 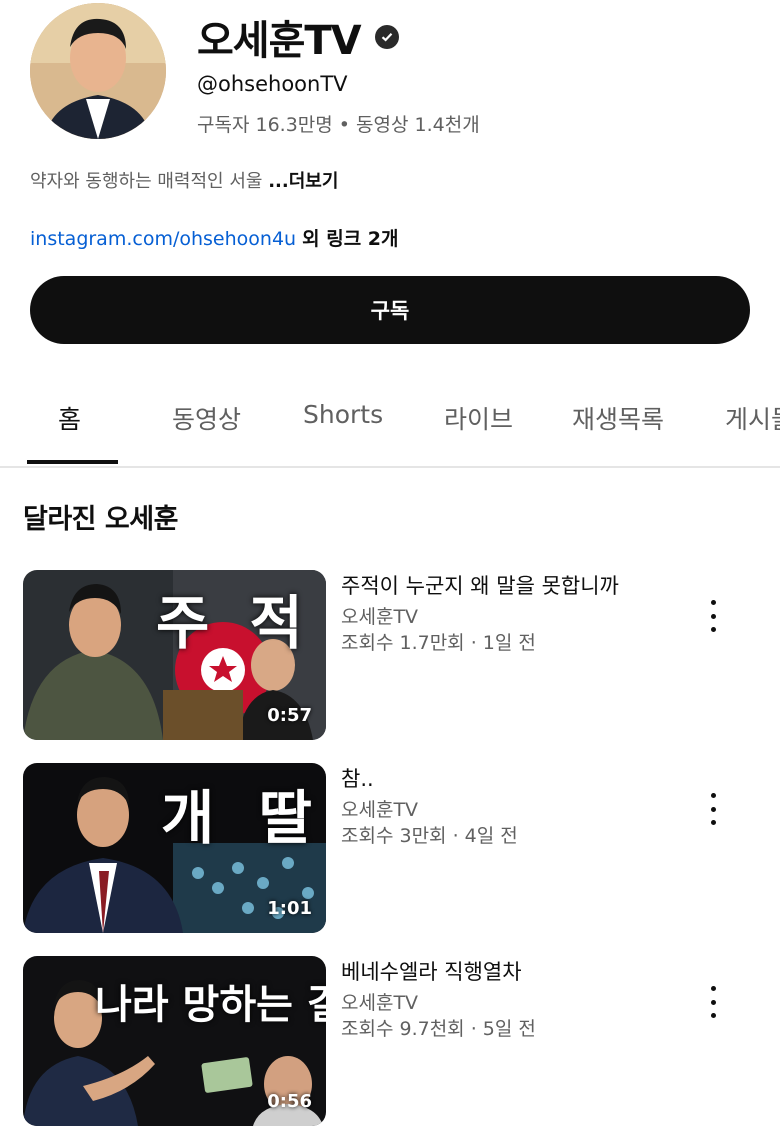 I want to click on more-link: ...더보기, so click(x=303, y=181).